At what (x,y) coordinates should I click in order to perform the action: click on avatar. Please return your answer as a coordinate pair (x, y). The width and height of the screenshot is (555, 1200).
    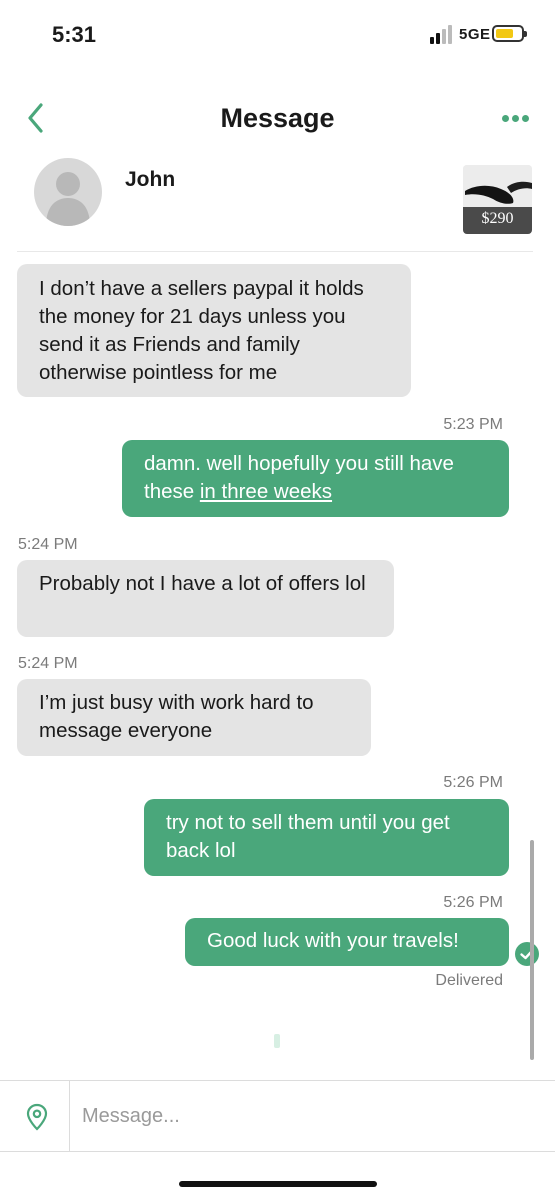
    Looking at the image, I should click on (68, 192).